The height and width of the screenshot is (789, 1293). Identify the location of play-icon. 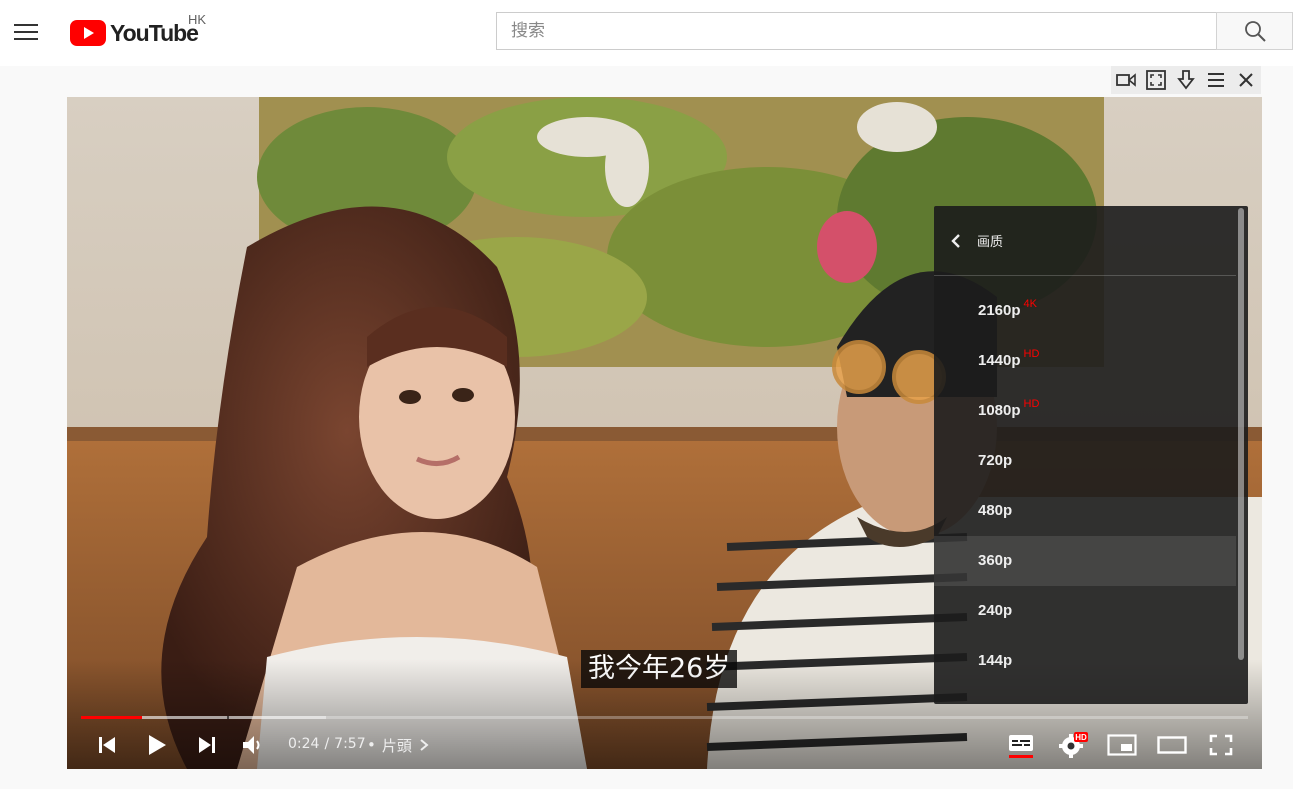
(157, 745).